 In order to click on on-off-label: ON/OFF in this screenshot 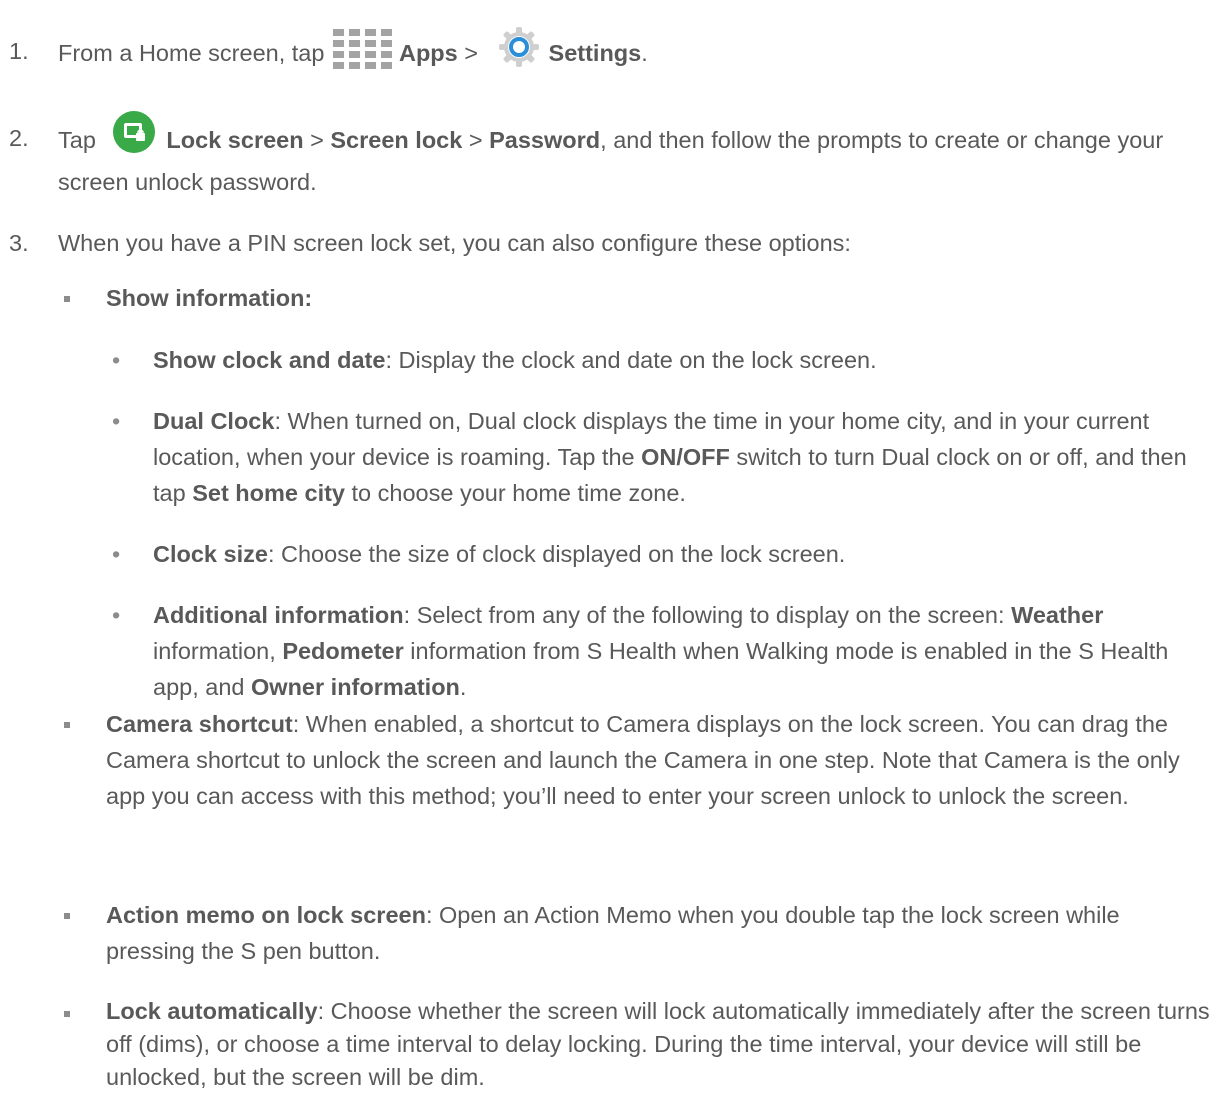, I will do `click(685, 457)`.